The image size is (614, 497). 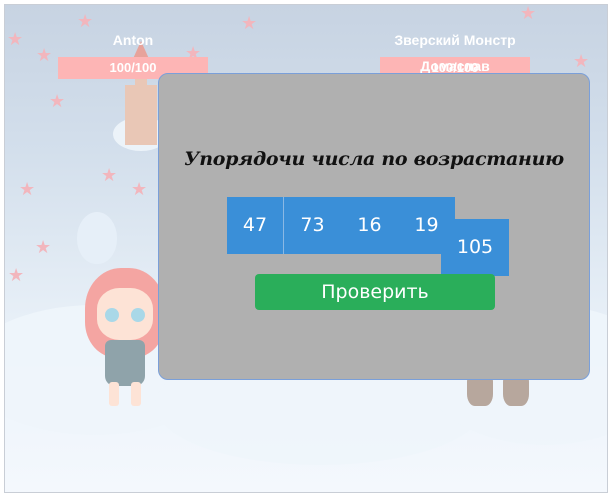 What do you see at coordinates (255, 225) in the screenshot?
I see `number-tile: 47` at bounding box center [255, 225].